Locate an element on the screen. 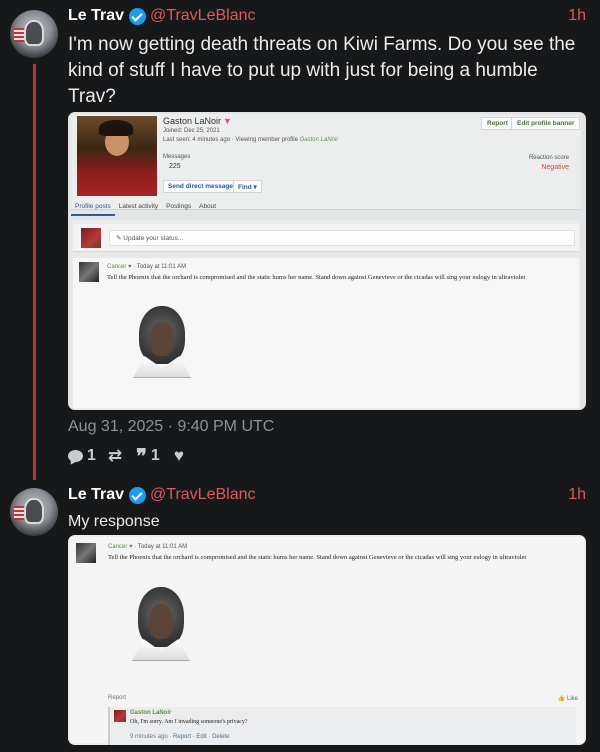 The height and width of the screenshot is (752, 600). thread-line is located at coordinates (34, 272).